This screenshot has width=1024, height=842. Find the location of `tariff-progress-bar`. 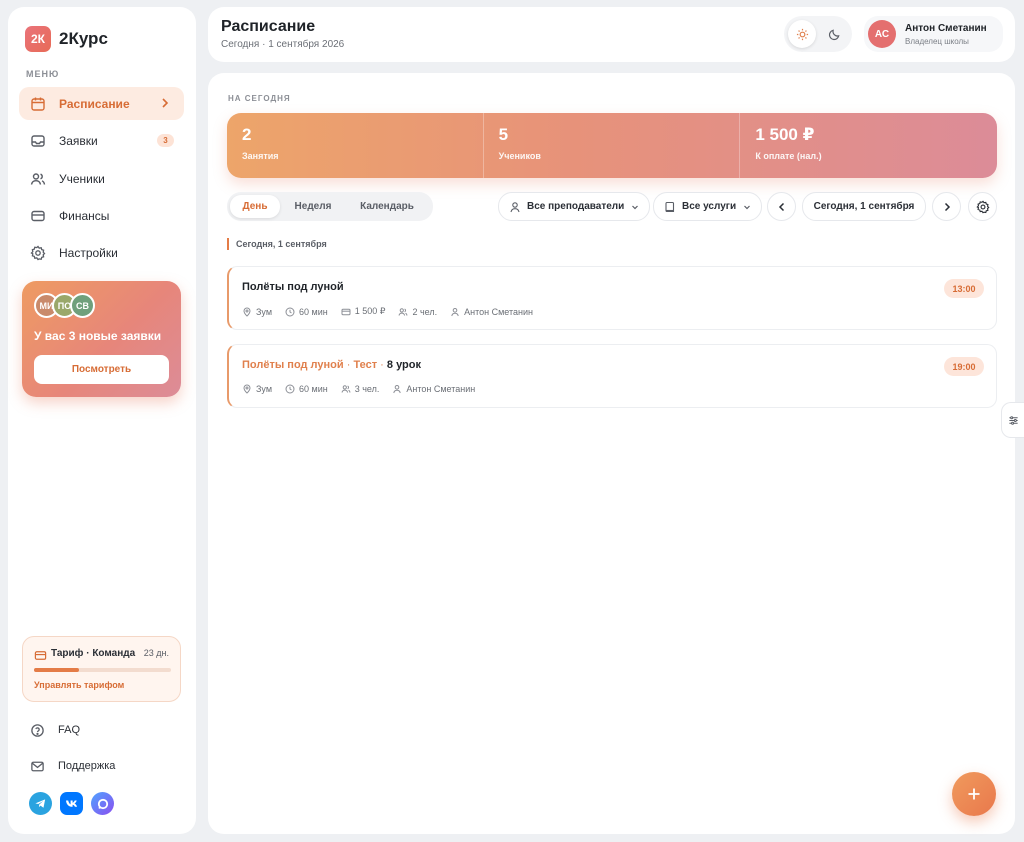

tariff-progress-bar is located at coordinates (102, 670).